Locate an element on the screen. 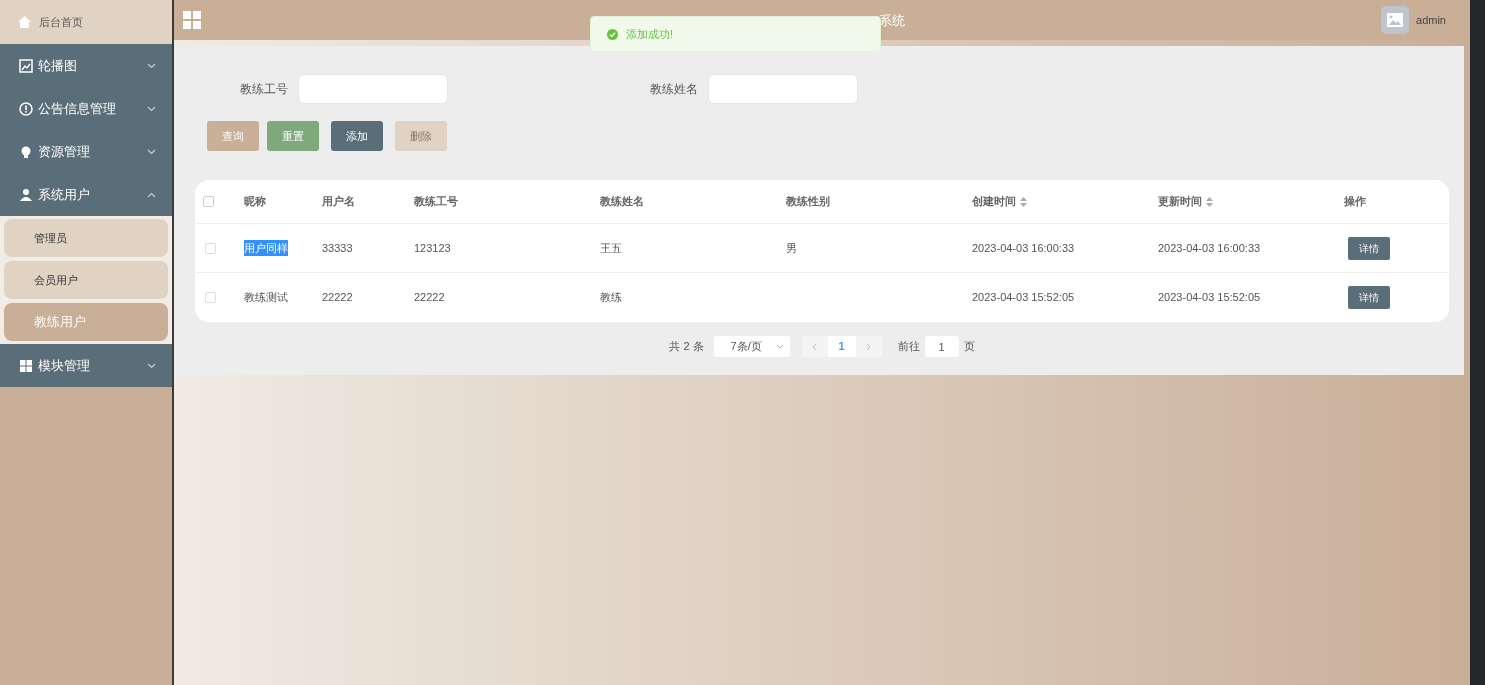 The image size is (1485, 685). prev-page-button is located at coordinates (814, 346).